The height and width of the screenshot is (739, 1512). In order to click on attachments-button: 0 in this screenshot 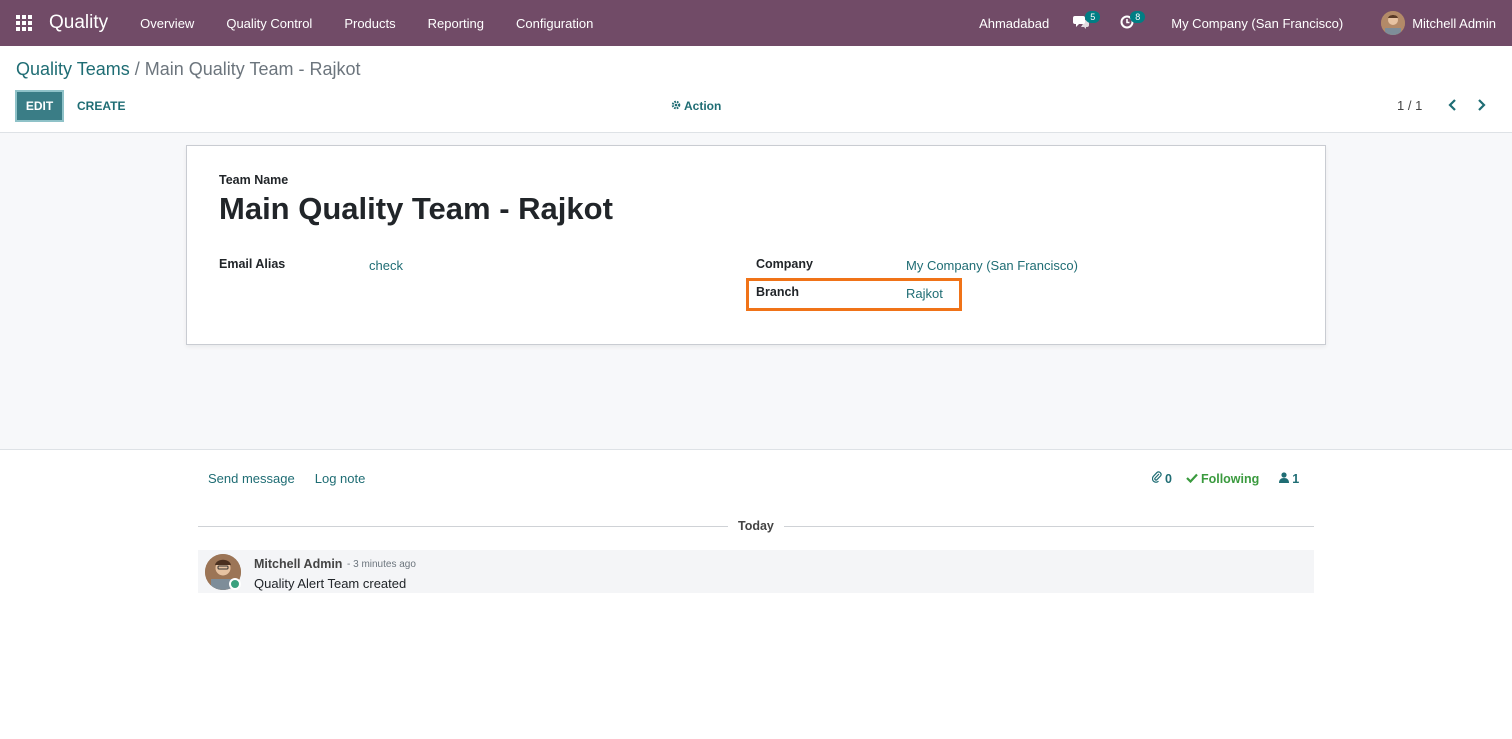, I will do `click(1161, 478)`.